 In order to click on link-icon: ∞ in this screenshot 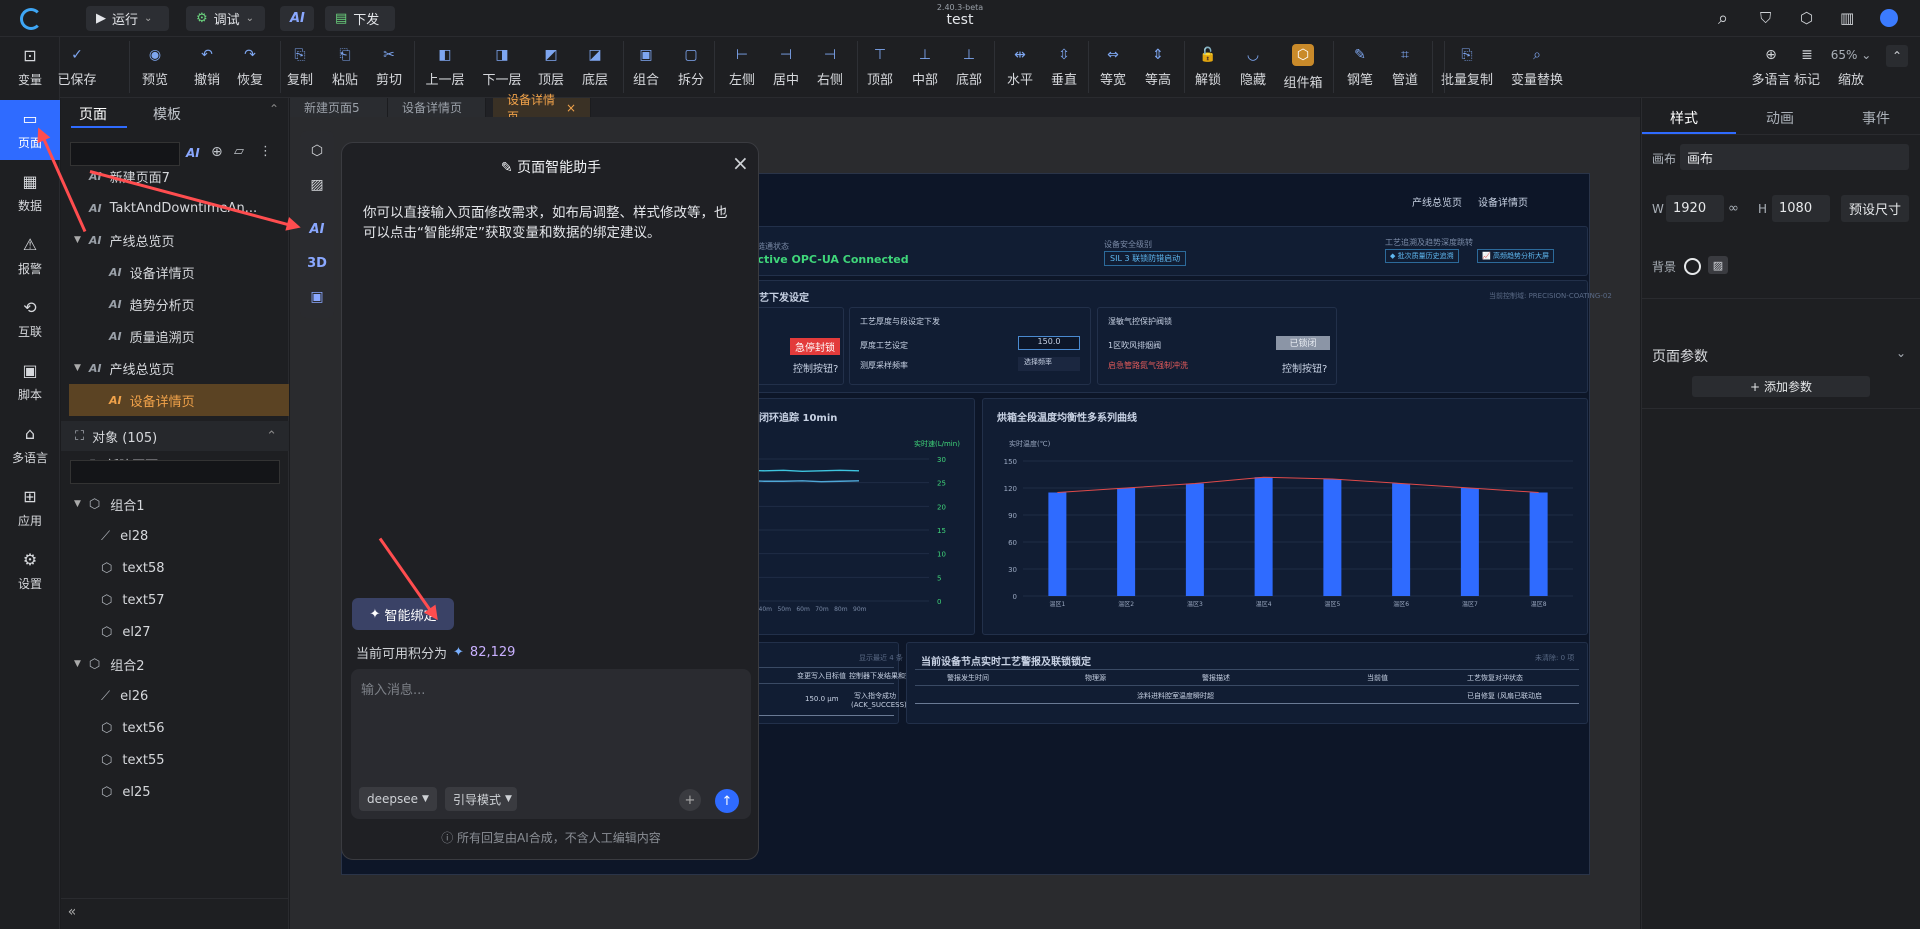, I will do `click(1733, 208)`.